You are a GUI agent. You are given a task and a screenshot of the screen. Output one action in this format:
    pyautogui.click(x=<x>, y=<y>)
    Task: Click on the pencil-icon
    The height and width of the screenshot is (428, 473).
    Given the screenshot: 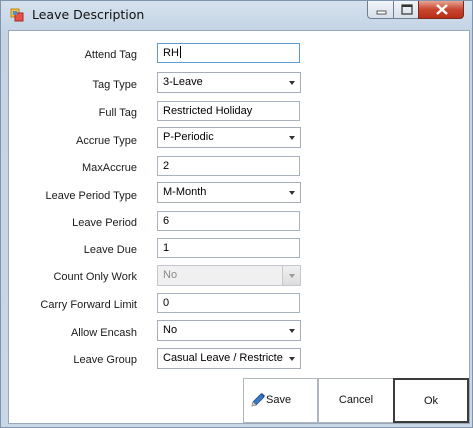 What is the action you would take?
    pyautogui.click(x=258, y=400)
    